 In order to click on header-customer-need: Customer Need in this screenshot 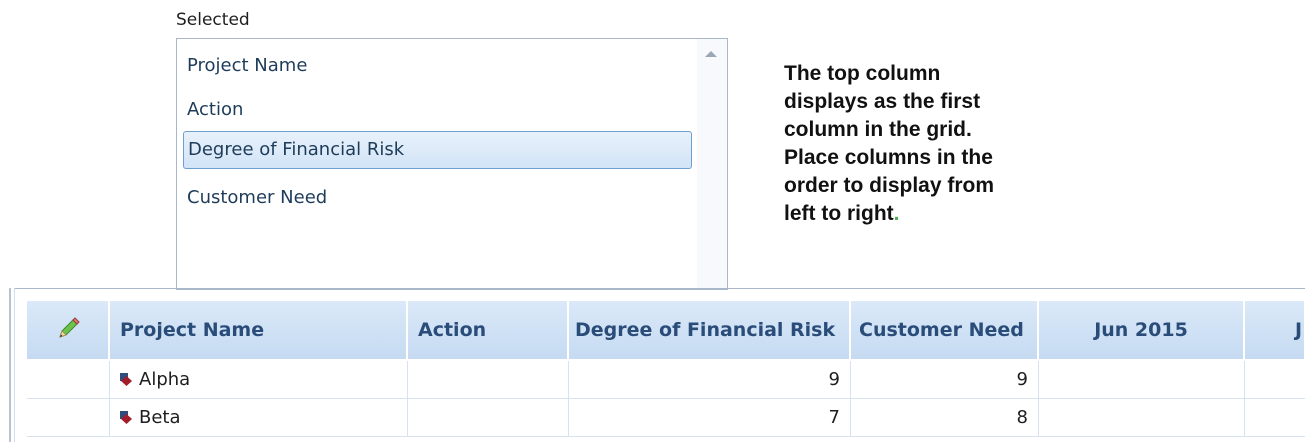, I will do `click(944, 330)`.